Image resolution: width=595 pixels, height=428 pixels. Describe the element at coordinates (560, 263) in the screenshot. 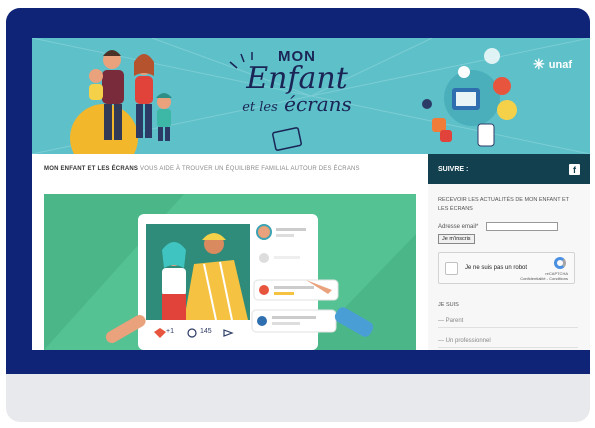

I see `recaptcha-icon` at that location.